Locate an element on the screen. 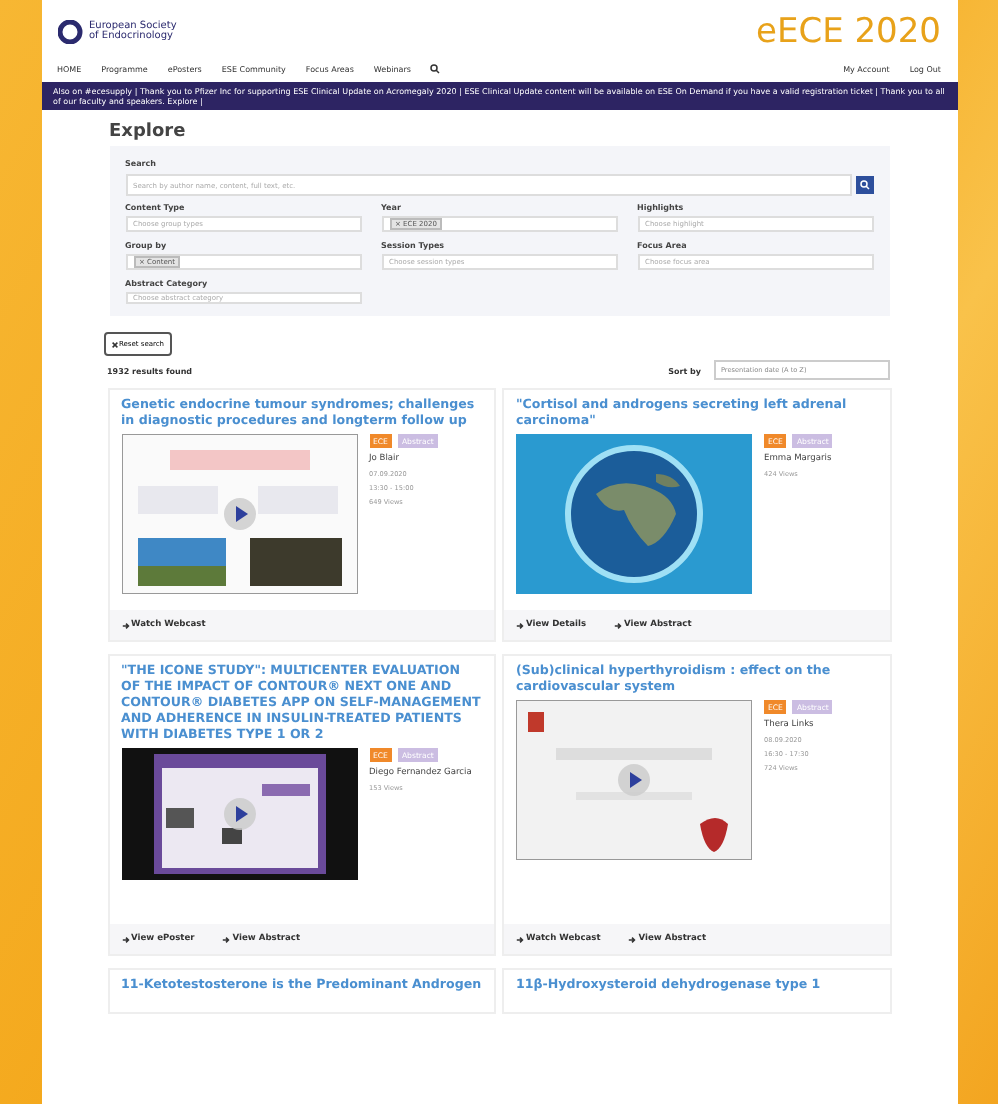  close-icon is located at coordinates (114, 344).